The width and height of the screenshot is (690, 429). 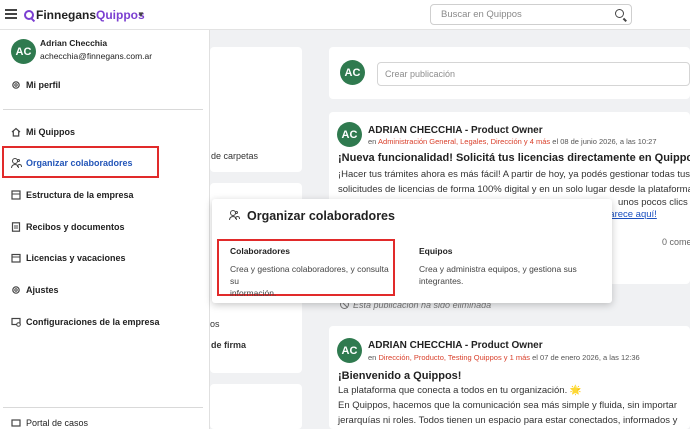 I want to click on sidebar-item-label: Configuraciones de la empresa, so click(x=93, y=322).